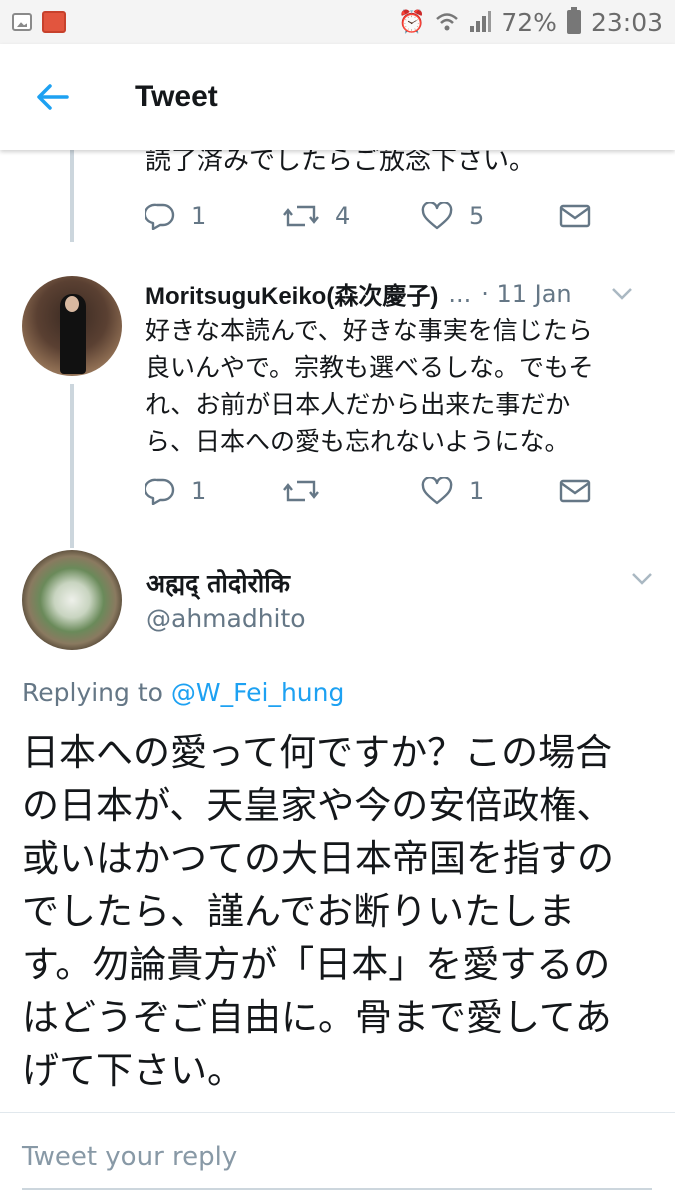 Image resolution: width=675 pixels, height=1200 pixels. I want to click on replying-to: Replying to @W_Fei_hung, so click(183, 692).